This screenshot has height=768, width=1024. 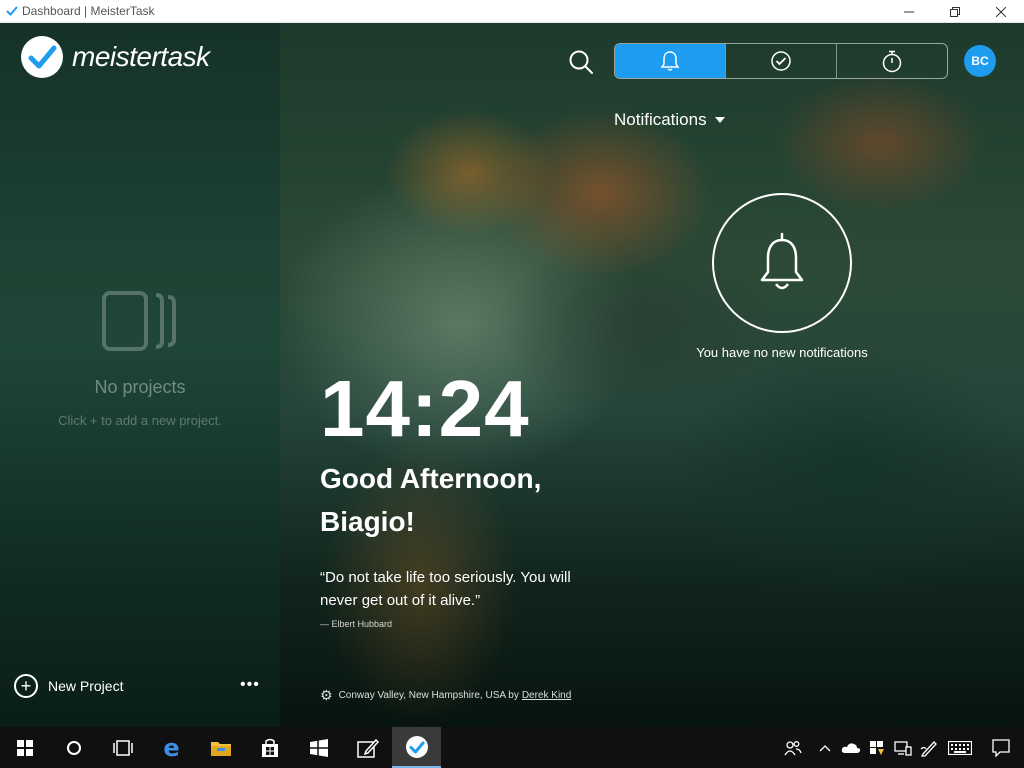 I want to click on file-explorer-icon, so click(x=220, y=748).